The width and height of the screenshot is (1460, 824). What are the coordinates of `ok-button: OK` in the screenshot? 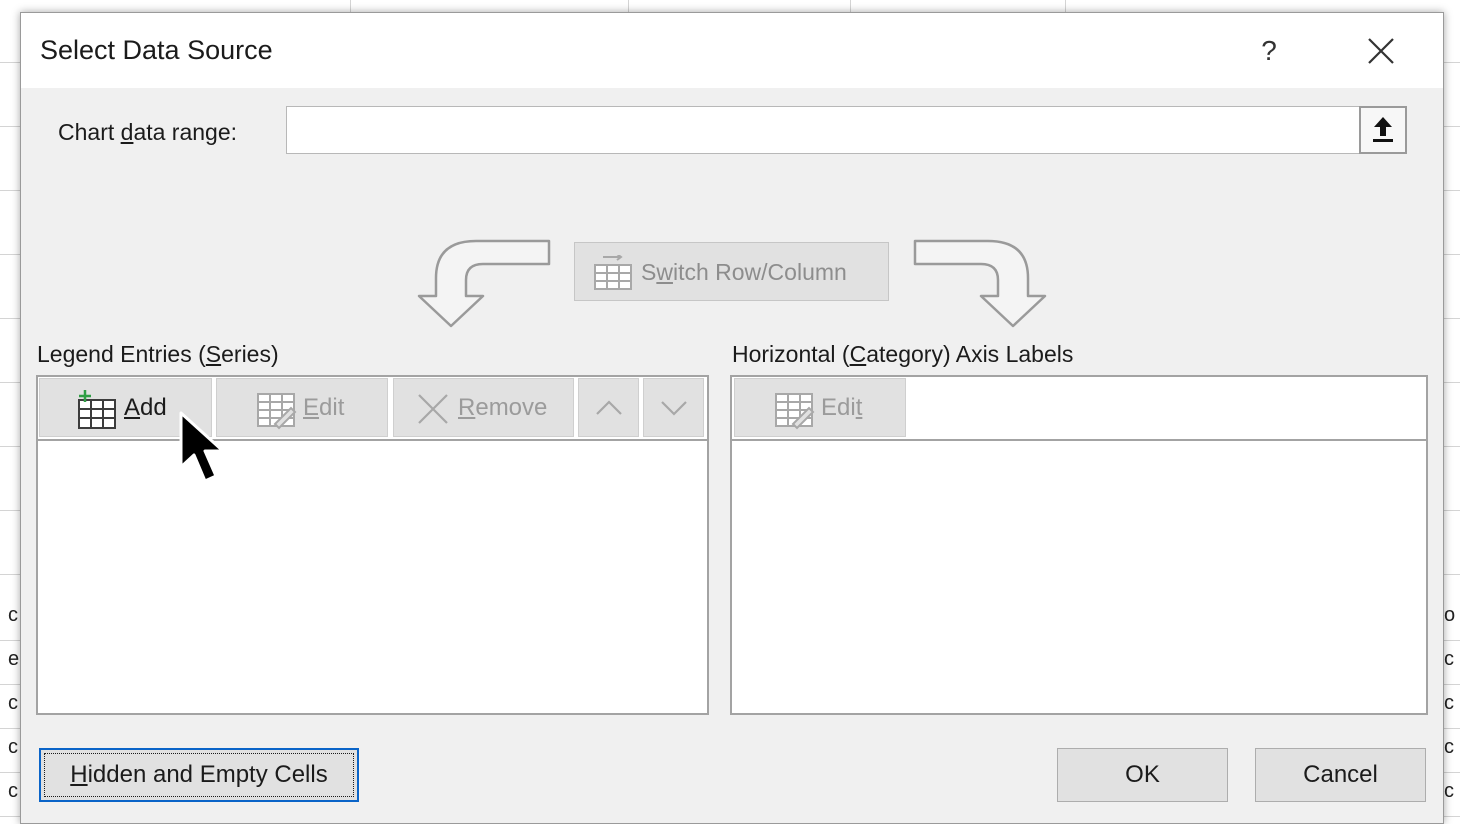 It's located at (1142, 775).